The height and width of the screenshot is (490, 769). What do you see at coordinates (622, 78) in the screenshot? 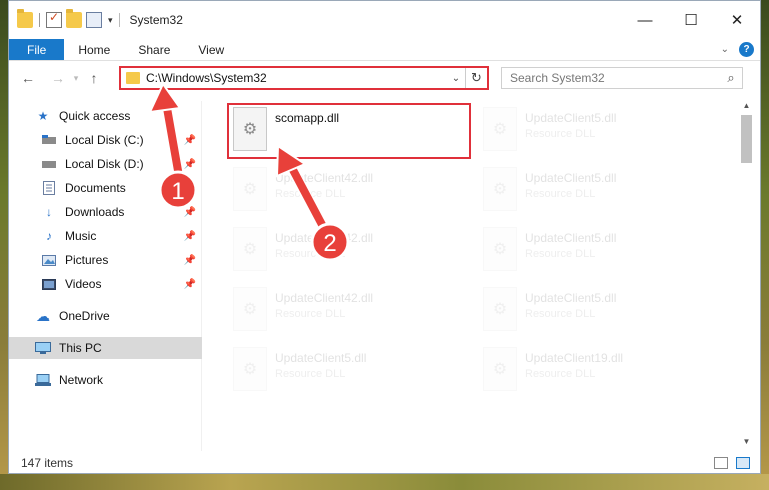
I see `search-input: Search System32 ⌕` at bounding box center [622, 78].